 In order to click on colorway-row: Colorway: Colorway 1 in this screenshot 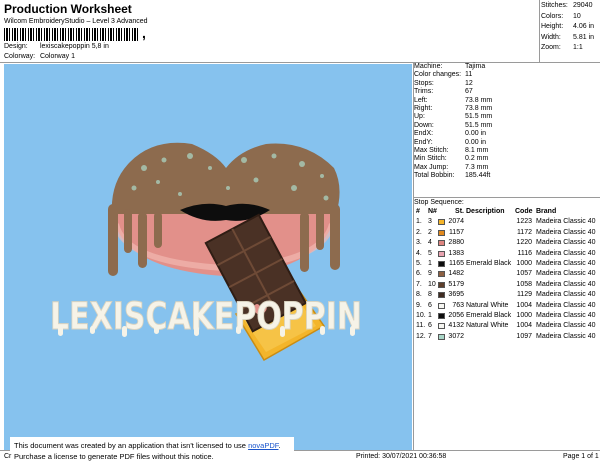, I will do `click(39, 56)`.